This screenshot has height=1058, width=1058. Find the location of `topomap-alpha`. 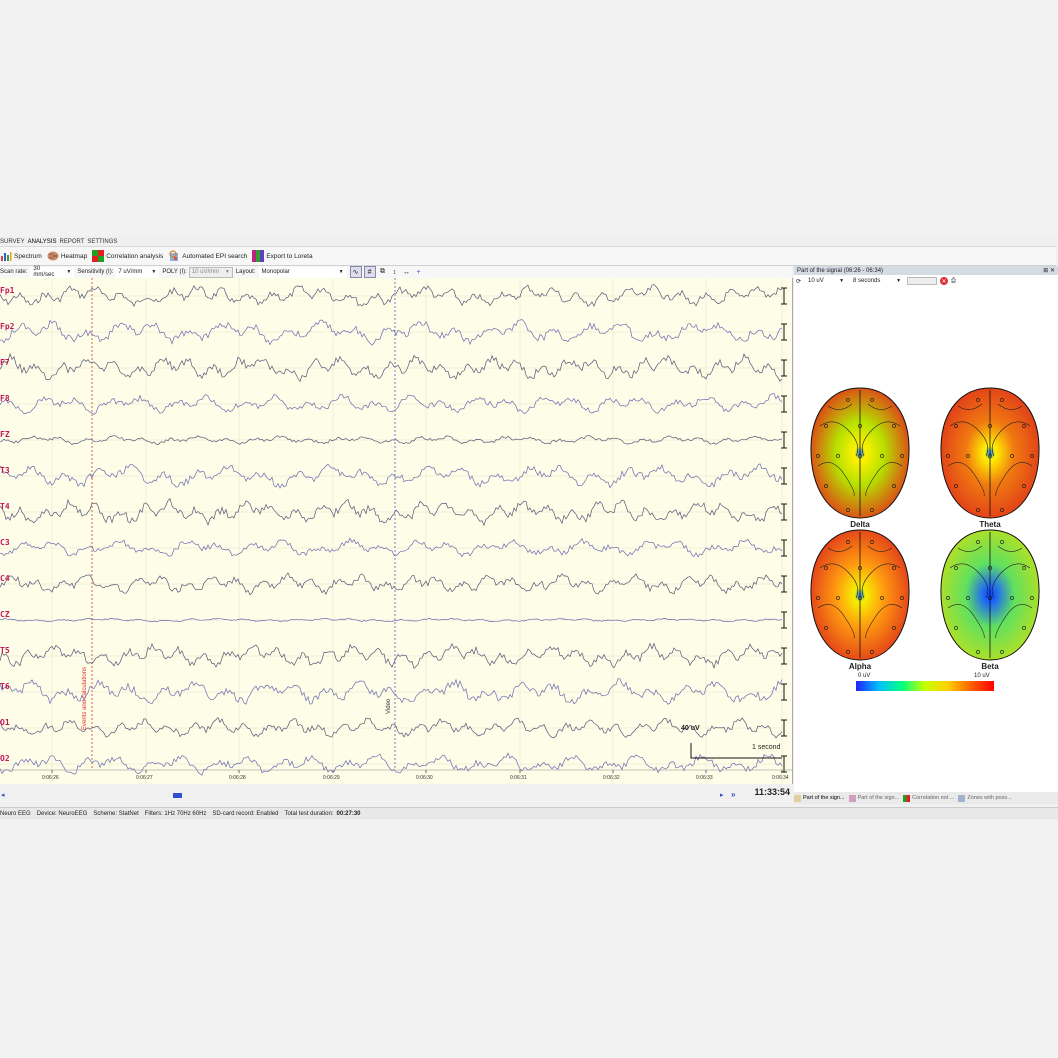

topomap-alpha is located at coordinates (860, 596).